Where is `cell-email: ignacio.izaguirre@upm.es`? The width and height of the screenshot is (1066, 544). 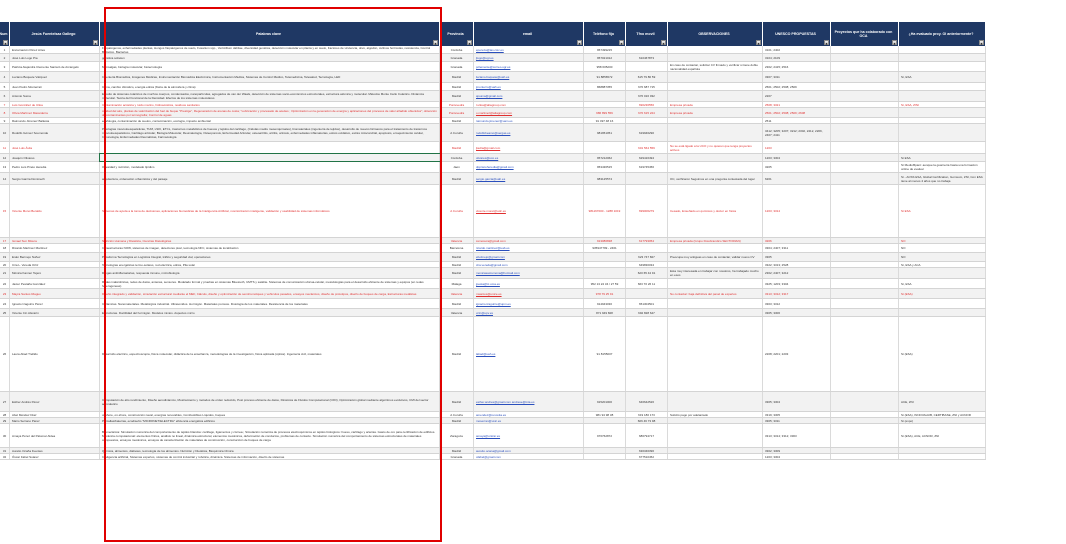
cell-email: ignacio.izaguirre@upm.es is located at coordinates (529, 303).